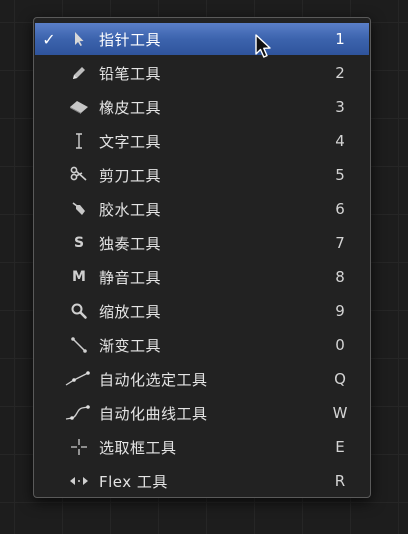 The width and height of the screenshot is (408, 534). Describe the element at coordinates (130, 39) in the screenshot. I see `menu-item-label: 指针工具` at that location.